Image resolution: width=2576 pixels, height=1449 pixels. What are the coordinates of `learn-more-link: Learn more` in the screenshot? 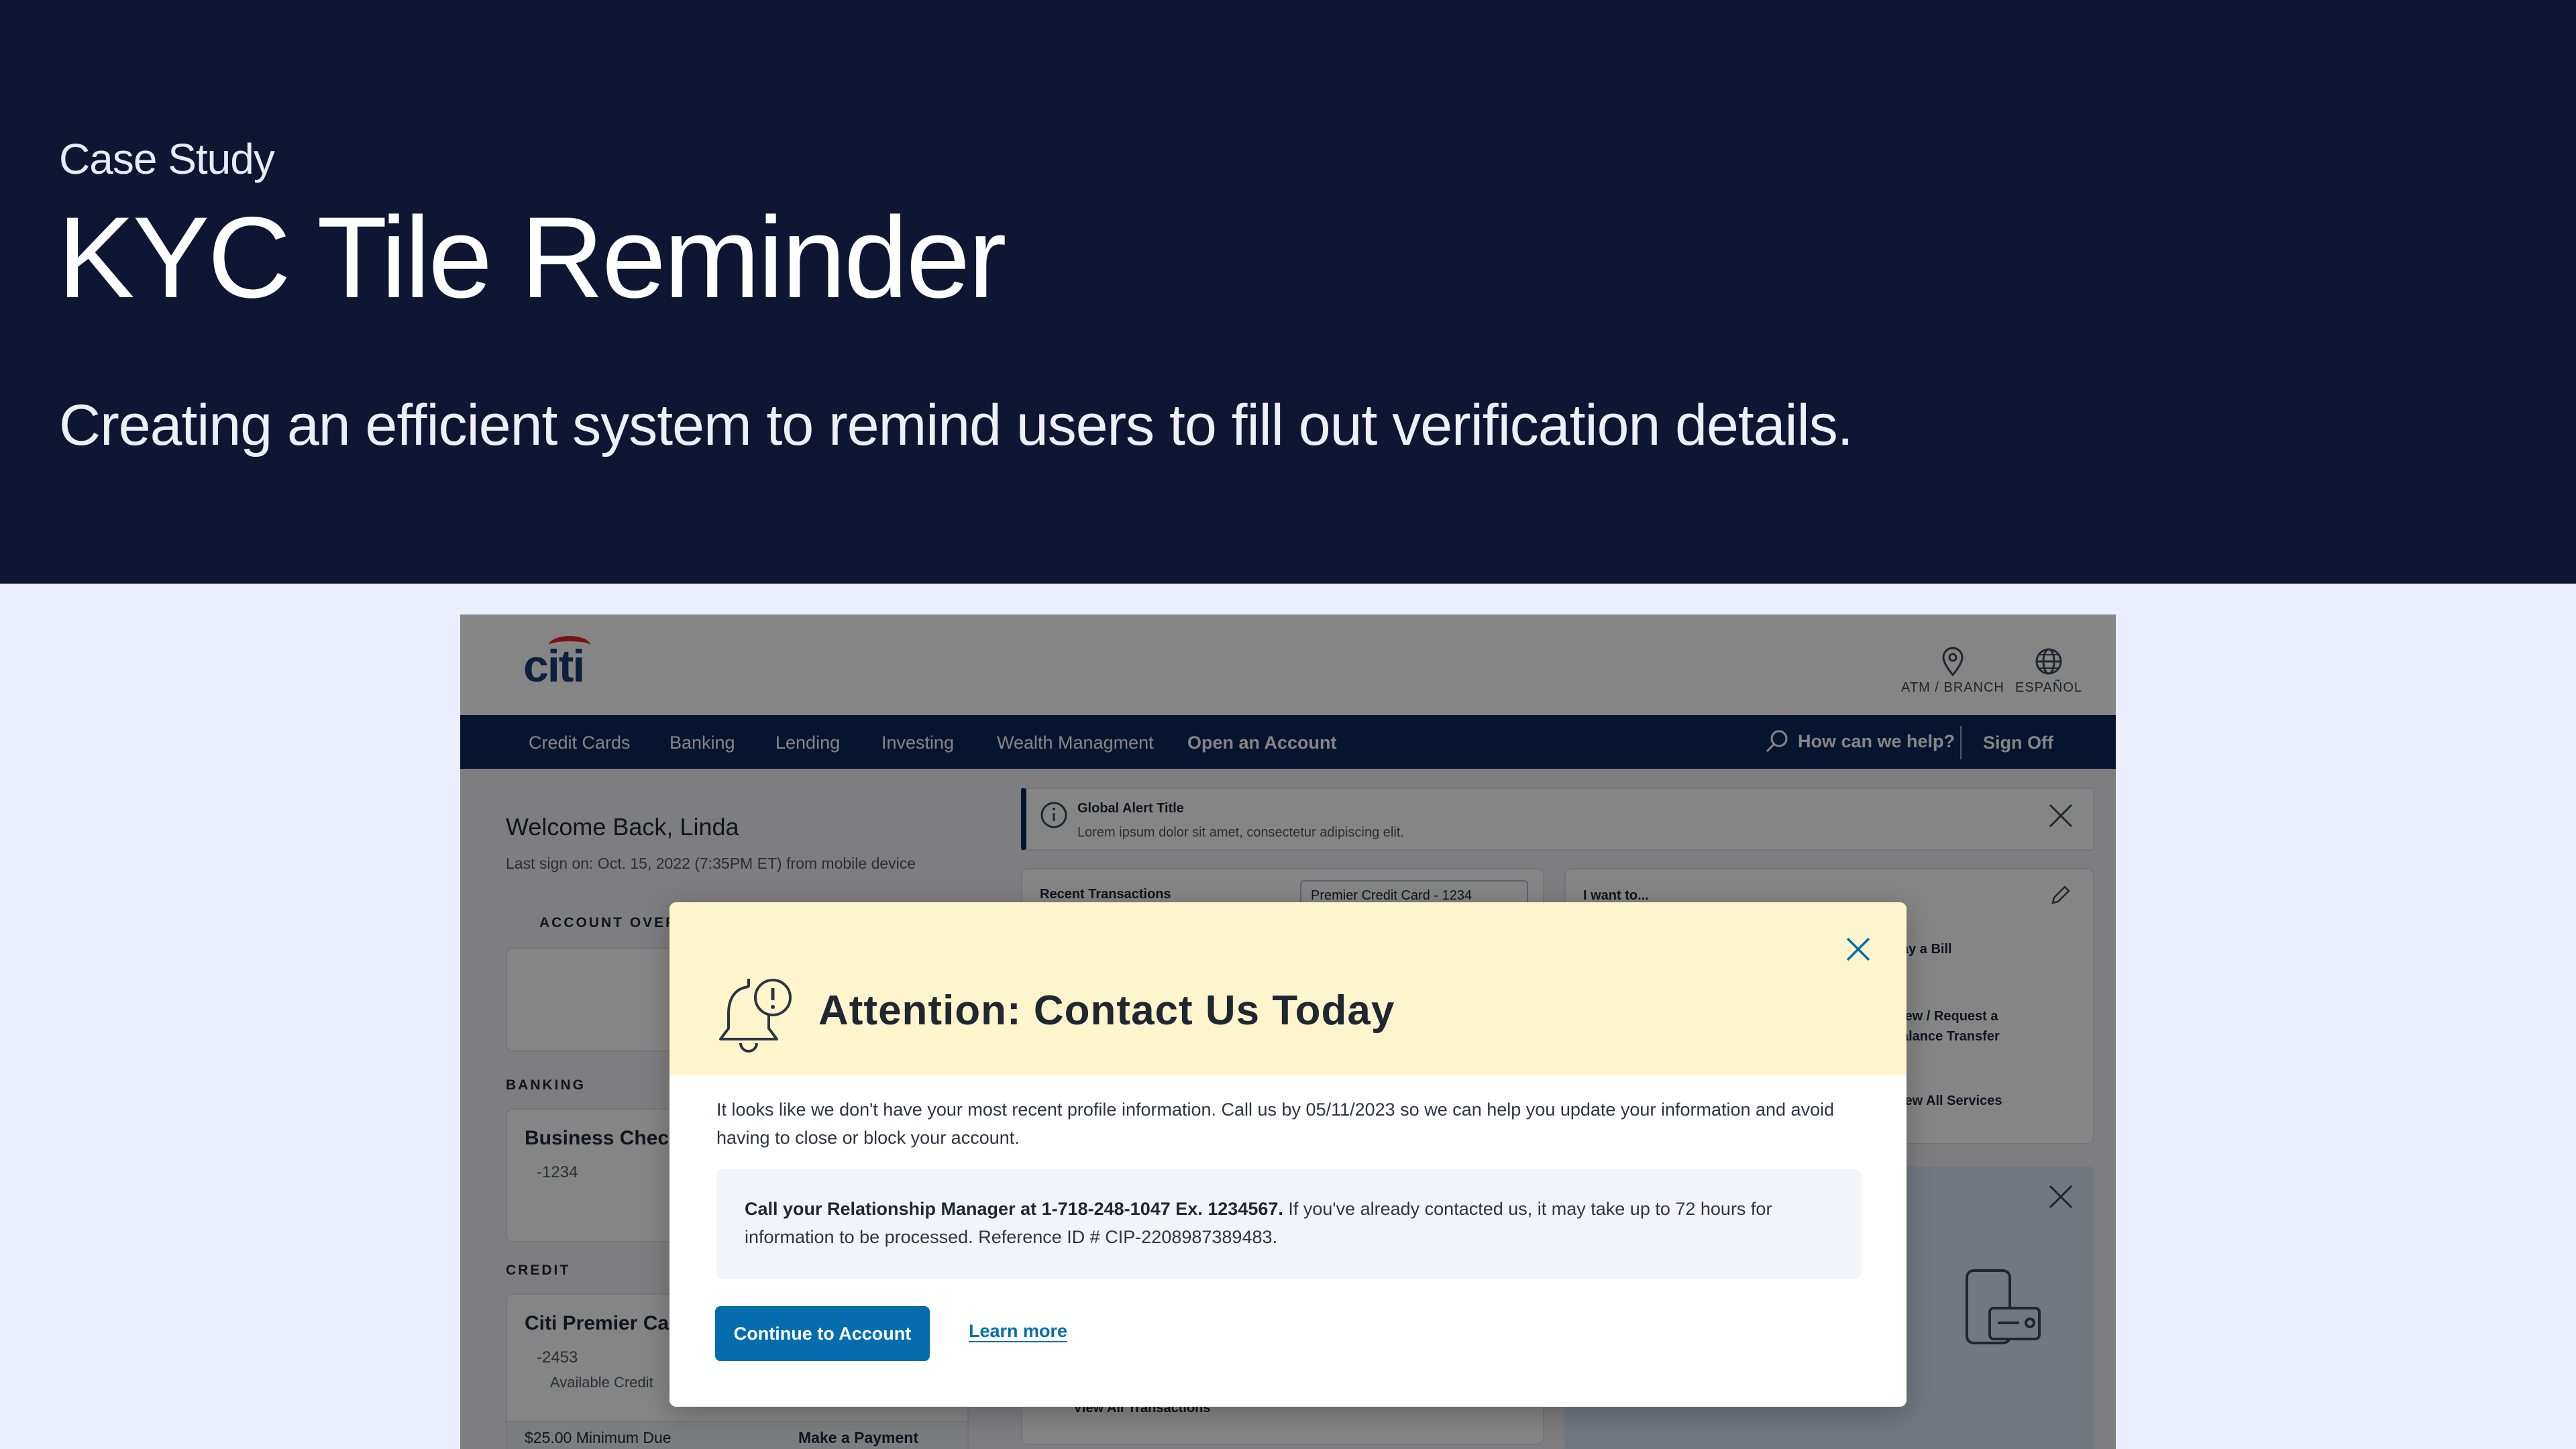 It's located at (1018, 1331).